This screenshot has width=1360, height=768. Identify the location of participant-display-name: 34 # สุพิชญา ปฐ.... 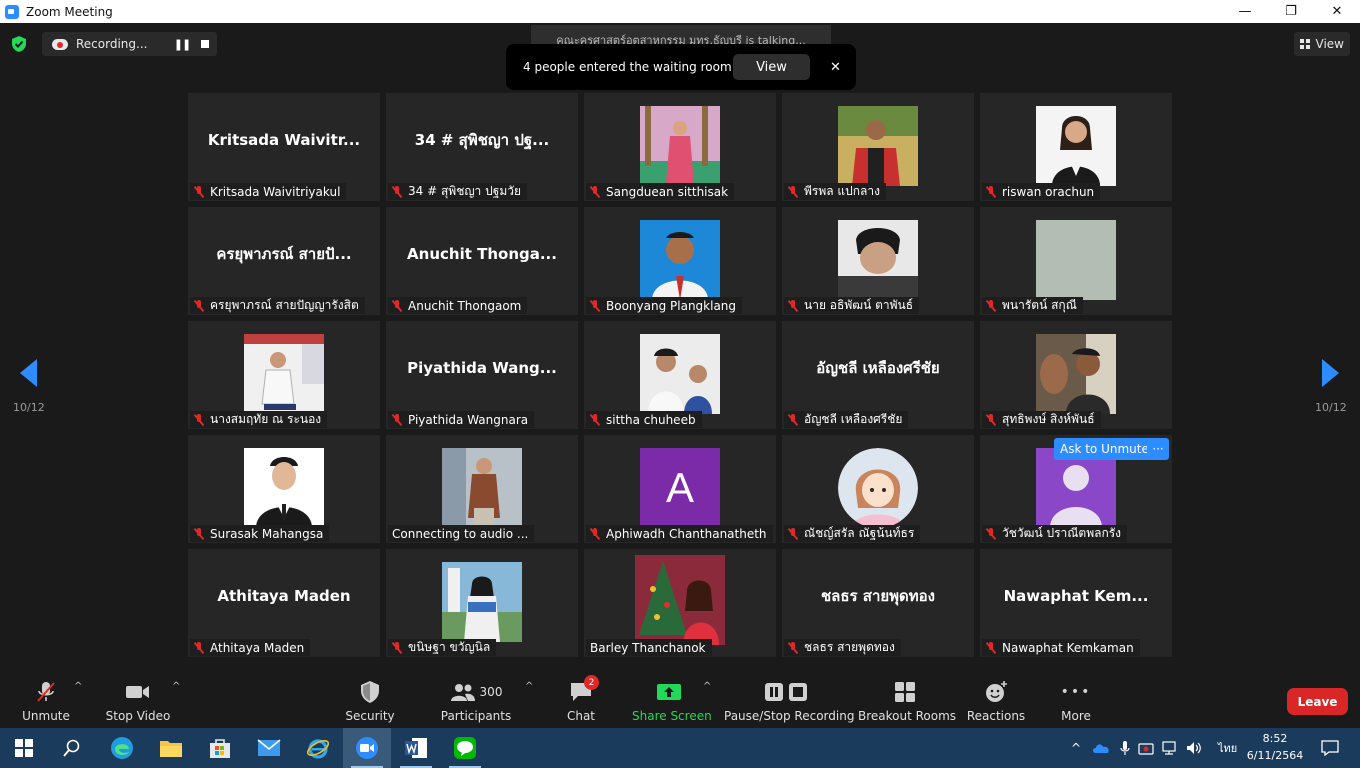
(482, 140).